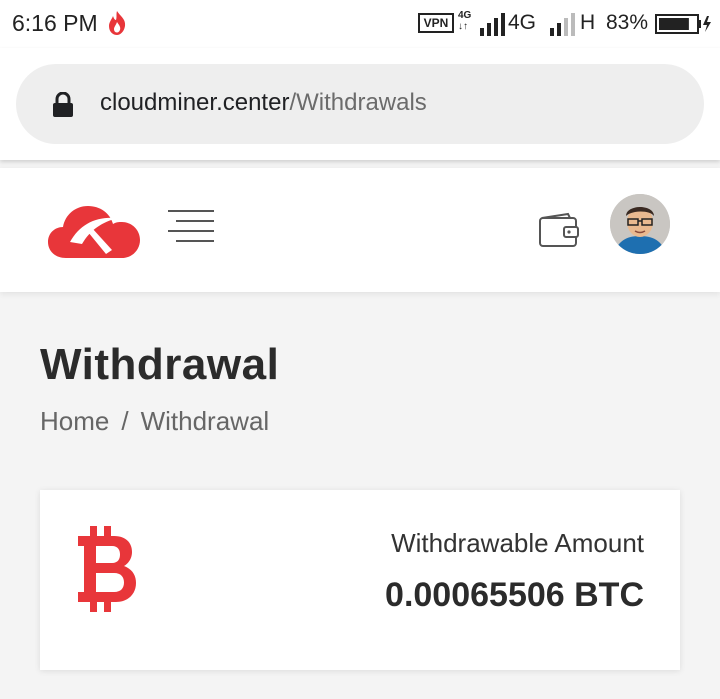 The height and width of the screenshot is (699, 720). What do you see at coordinates (436, 23) in the screenshot?
I see `vpn-badge: VPN` at bounding box center [436, 23].